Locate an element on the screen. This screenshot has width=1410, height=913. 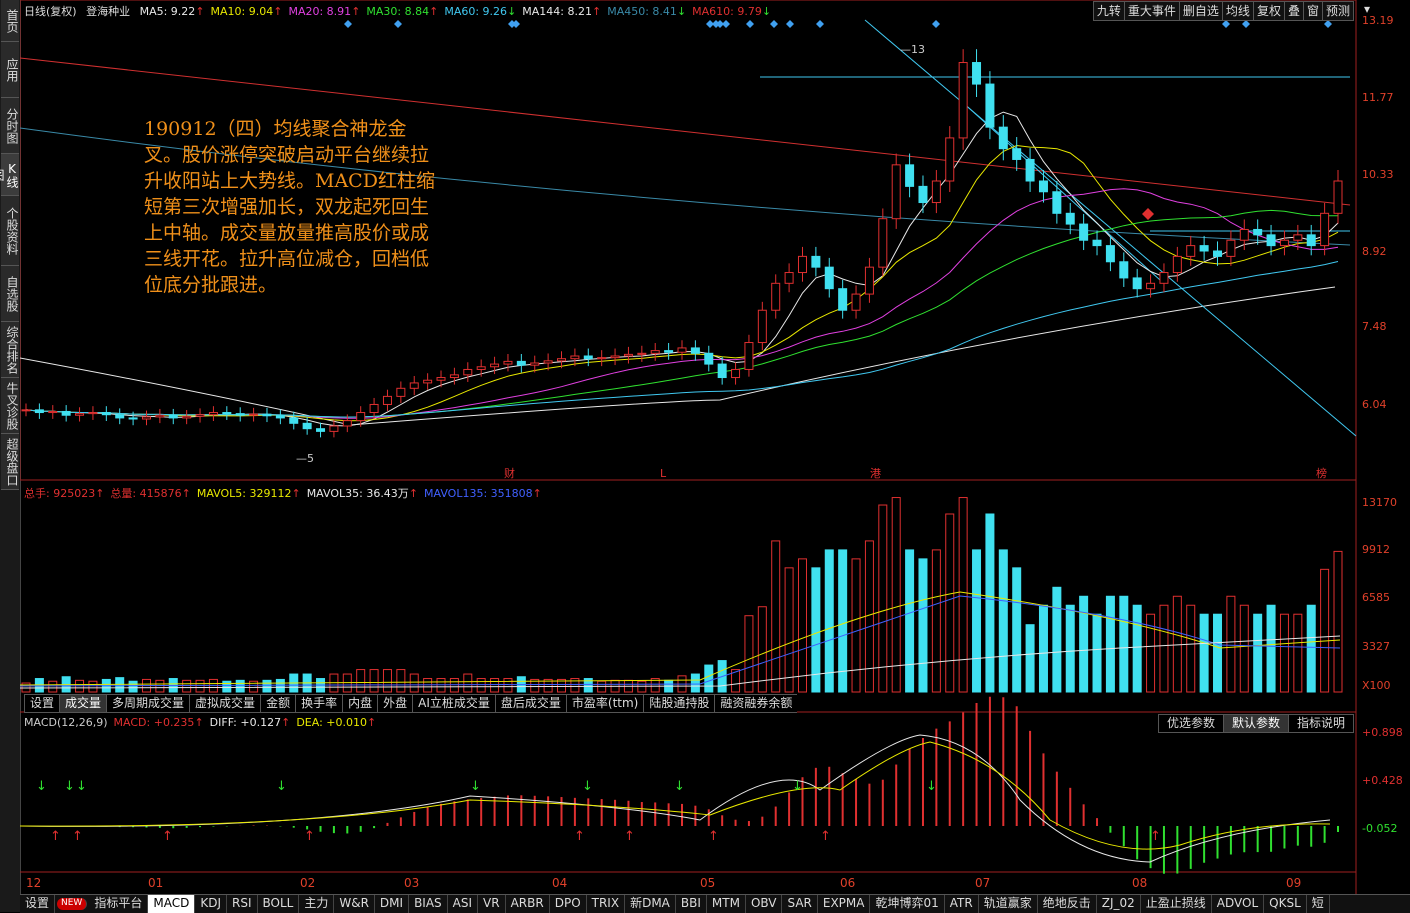
indicator-tab-0: 设置 is located at coordinates (38, 904).